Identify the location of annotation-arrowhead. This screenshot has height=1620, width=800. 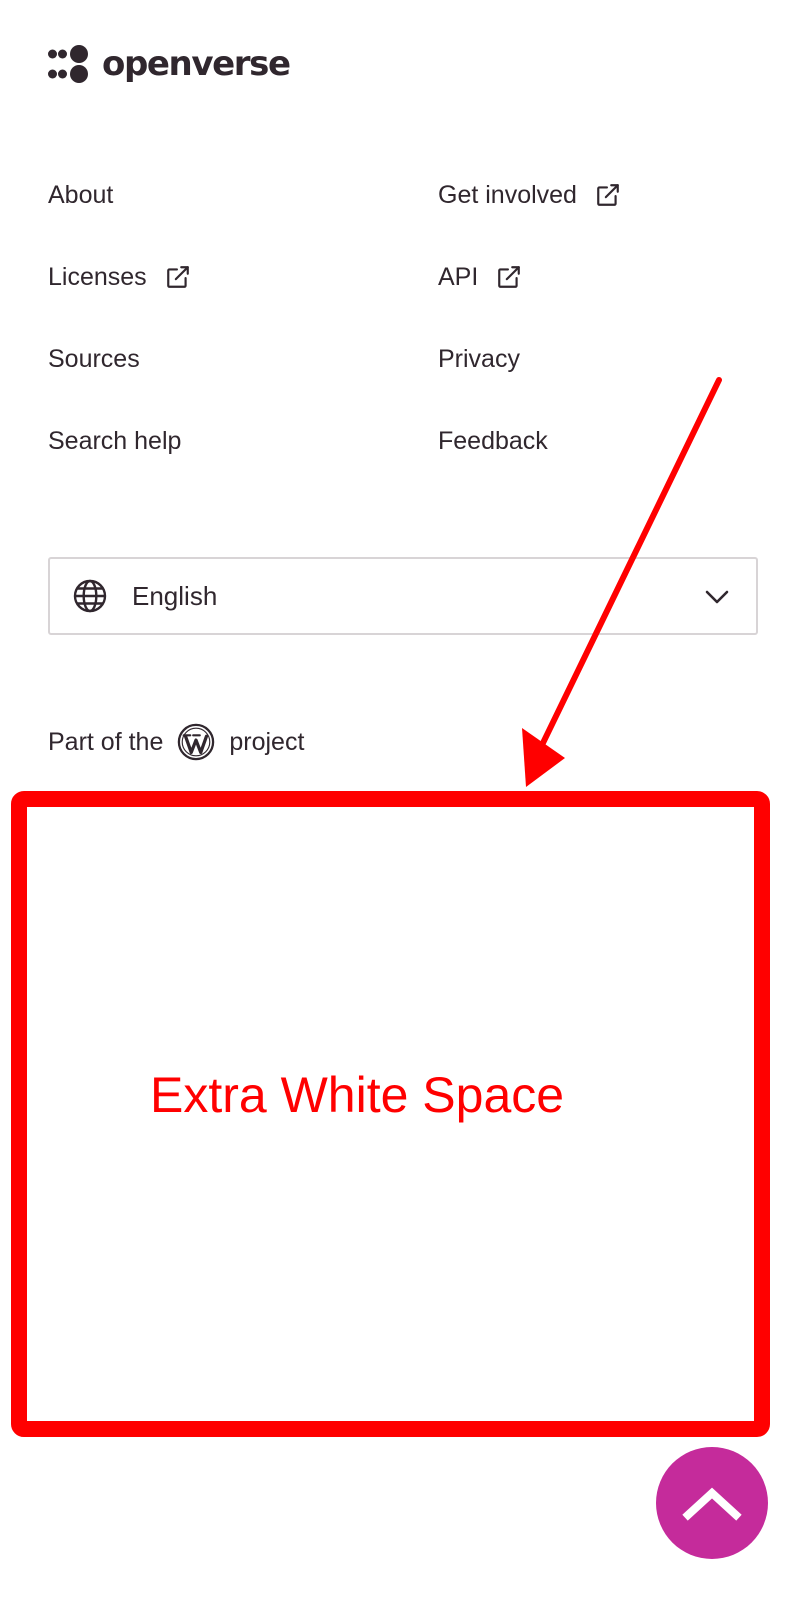
(543, 757).